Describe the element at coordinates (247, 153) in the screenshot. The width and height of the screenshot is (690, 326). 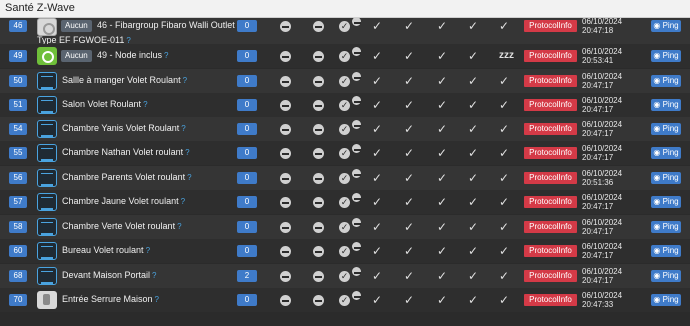
I see `error-count-badge: 0` at that location.